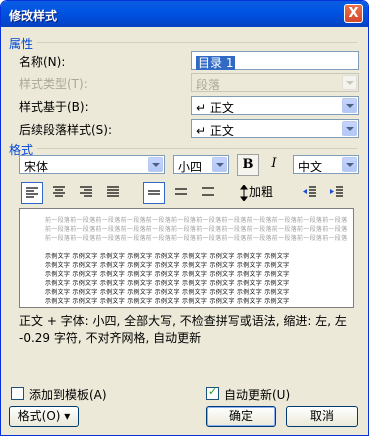 The image size is (369, 436). I want to click on justify-button, so click(113, 193).